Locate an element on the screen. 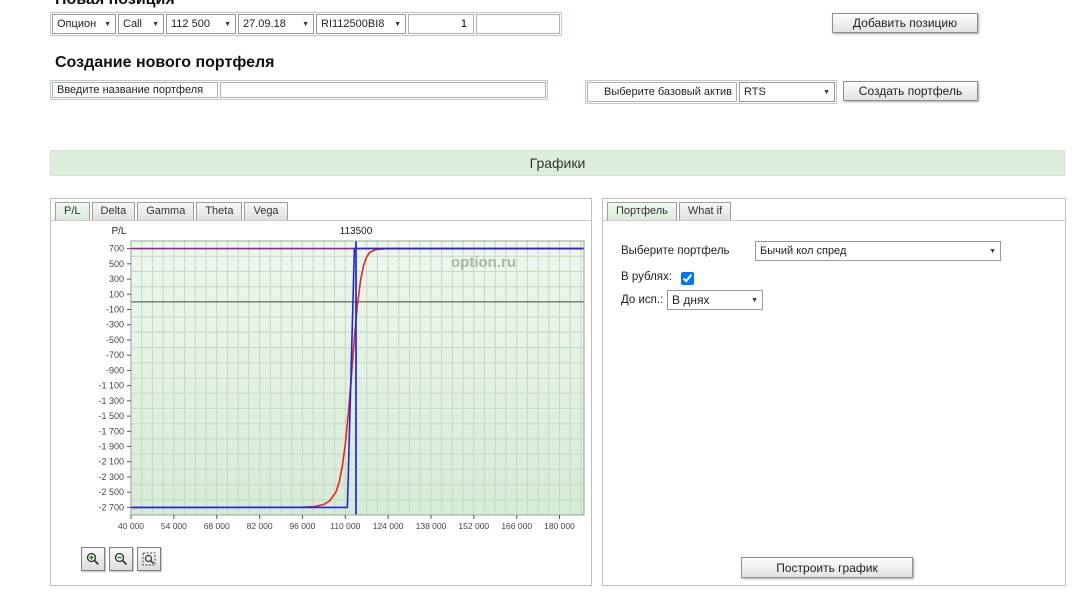  zoom-out-button is located at coordinates (121, 559).